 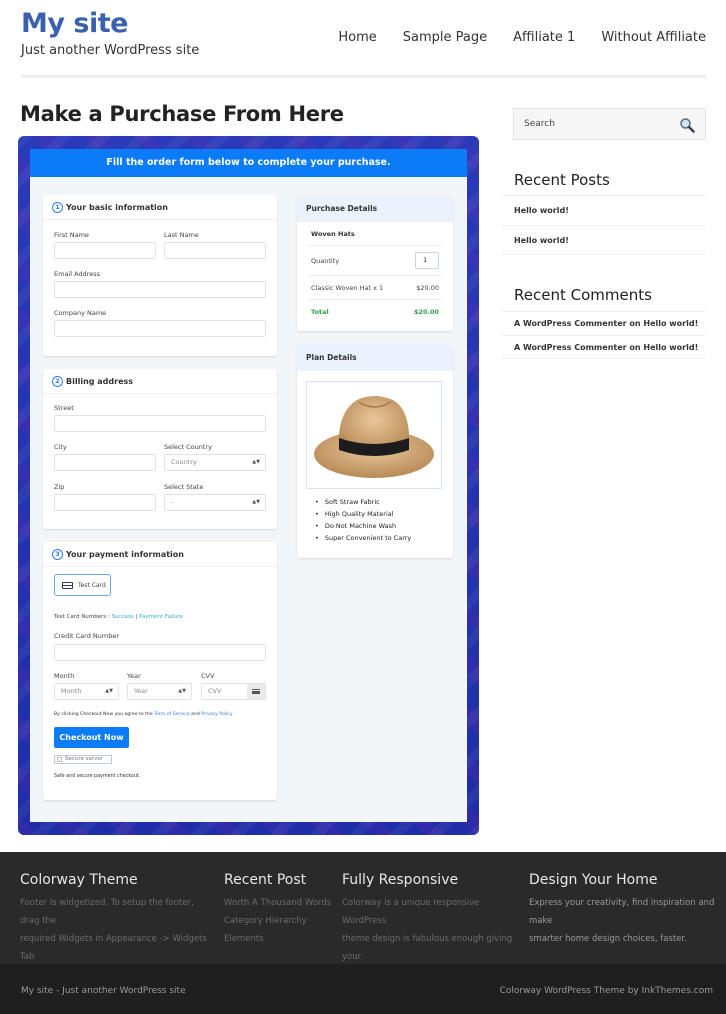 I want to click on nav-home: Home, so click(x=357, y=37).